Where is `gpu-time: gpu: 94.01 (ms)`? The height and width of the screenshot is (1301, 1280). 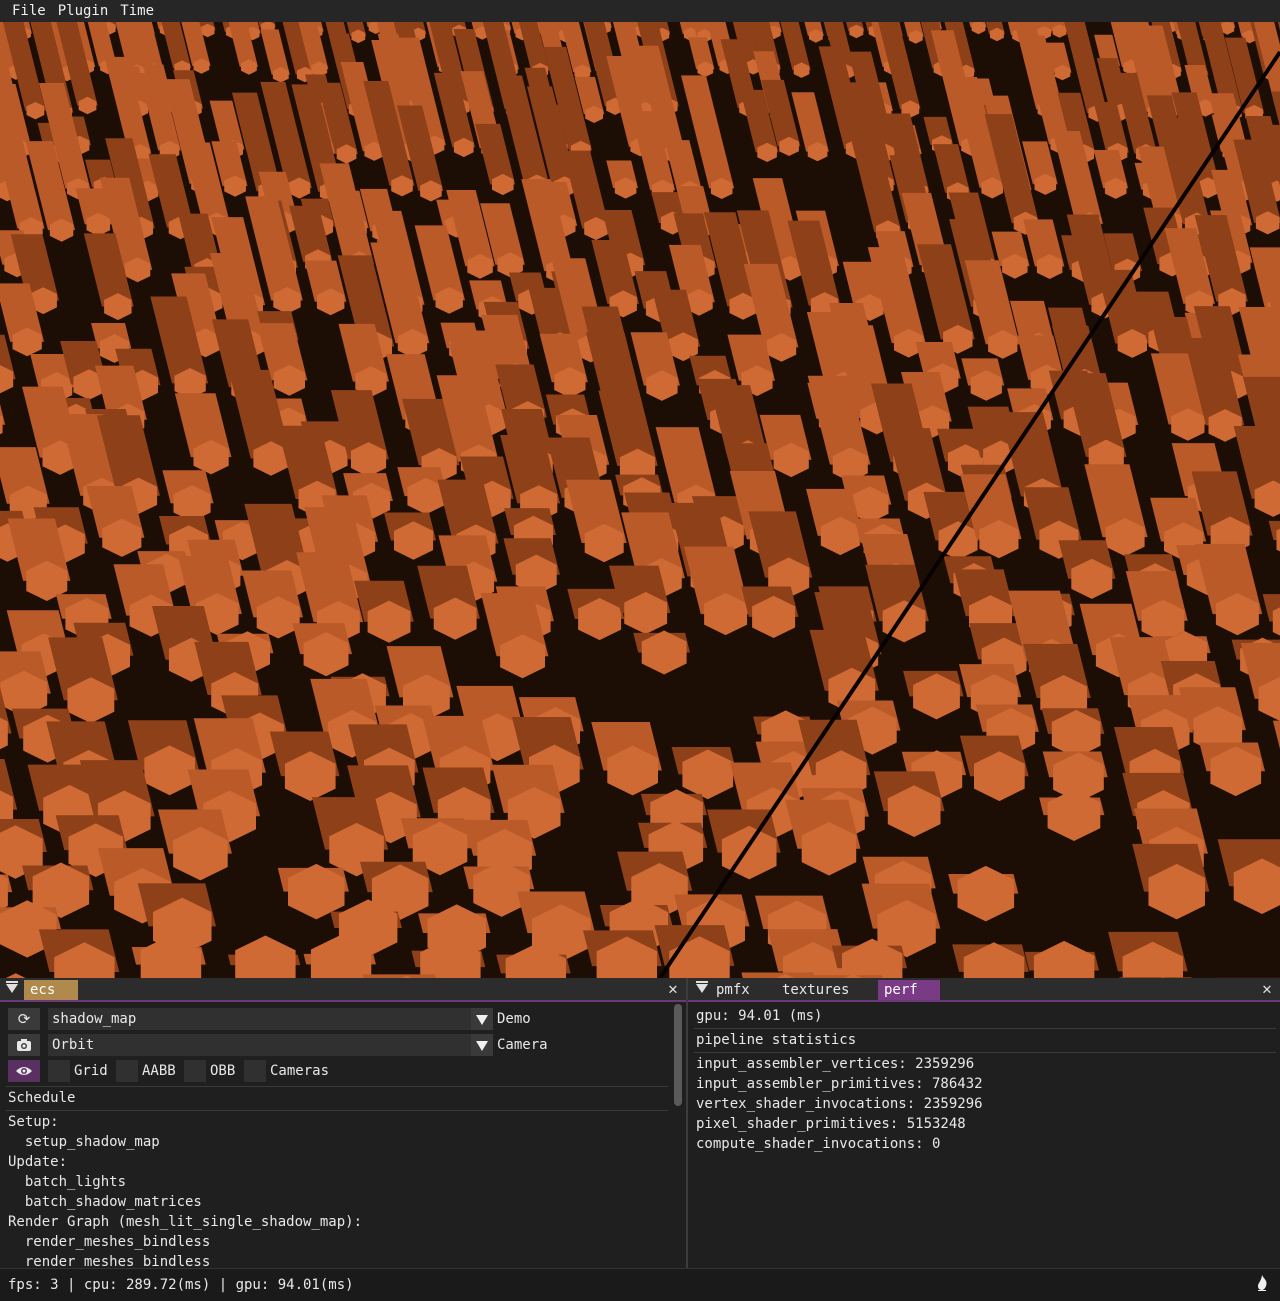 gpu-time: gpu: 94.01 (ms) is located at coordinates (759, 1016).